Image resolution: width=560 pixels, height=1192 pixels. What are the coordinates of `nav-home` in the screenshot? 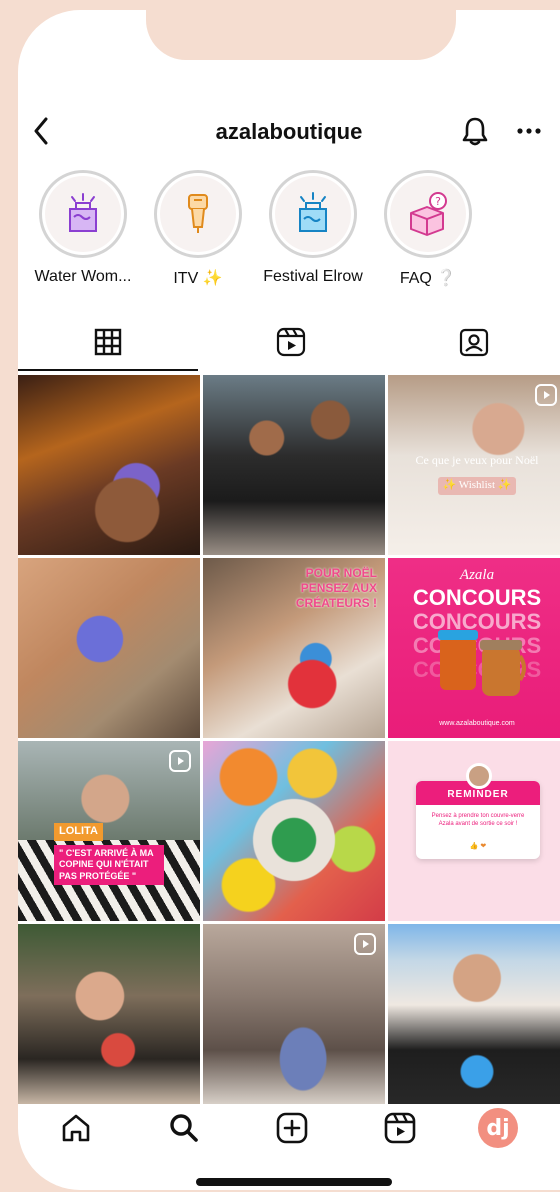 It's located at (76, 1128).